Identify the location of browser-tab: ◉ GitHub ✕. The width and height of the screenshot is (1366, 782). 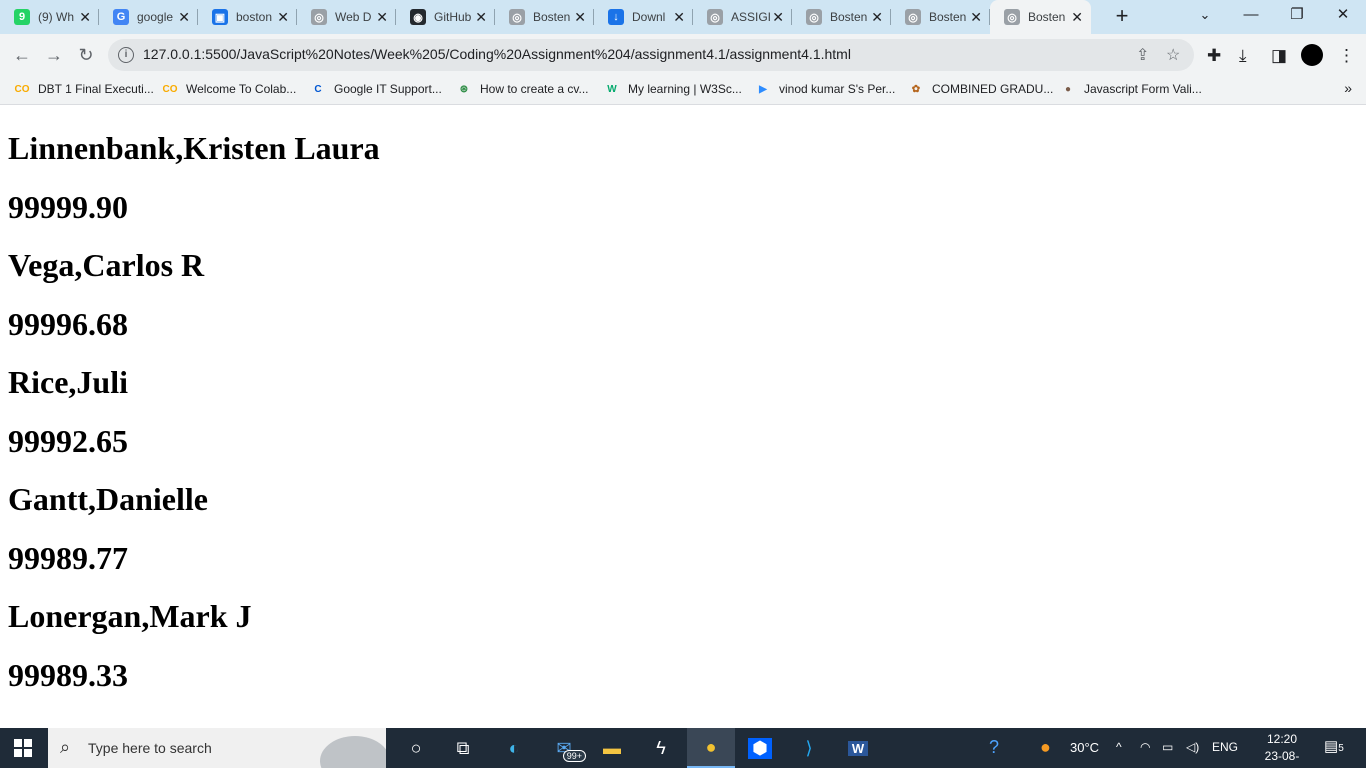
(445, 17).